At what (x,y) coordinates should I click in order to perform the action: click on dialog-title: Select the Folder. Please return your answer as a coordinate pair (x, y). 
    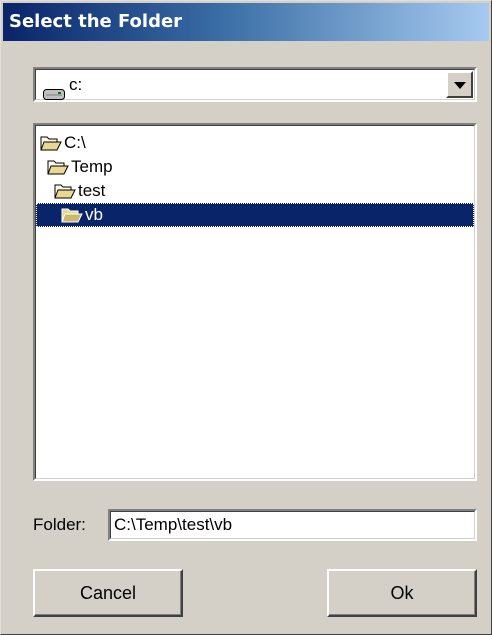
    Looking at the image, I should click on (246, 22).